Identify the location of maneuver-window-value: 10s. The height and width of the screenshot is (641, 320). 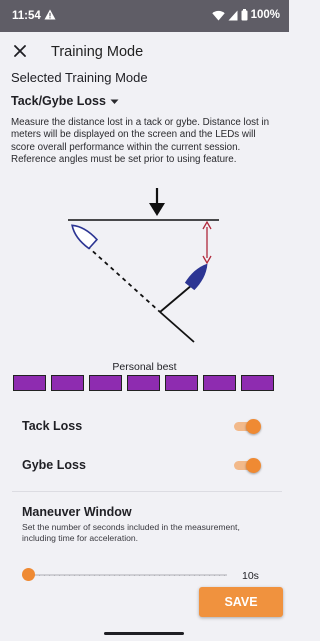
(250, 576).